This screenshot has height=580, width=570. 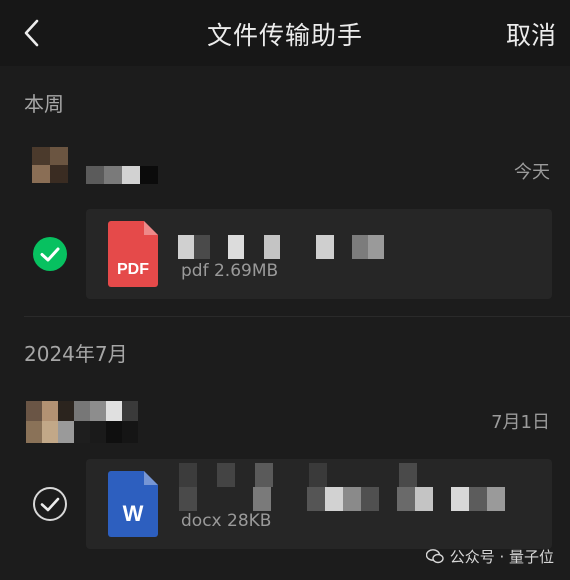 What do you see at coordinates (284, 35) in the screenshot?
I see `page-title: 文件传输助手` at bounding box center [284, 35].